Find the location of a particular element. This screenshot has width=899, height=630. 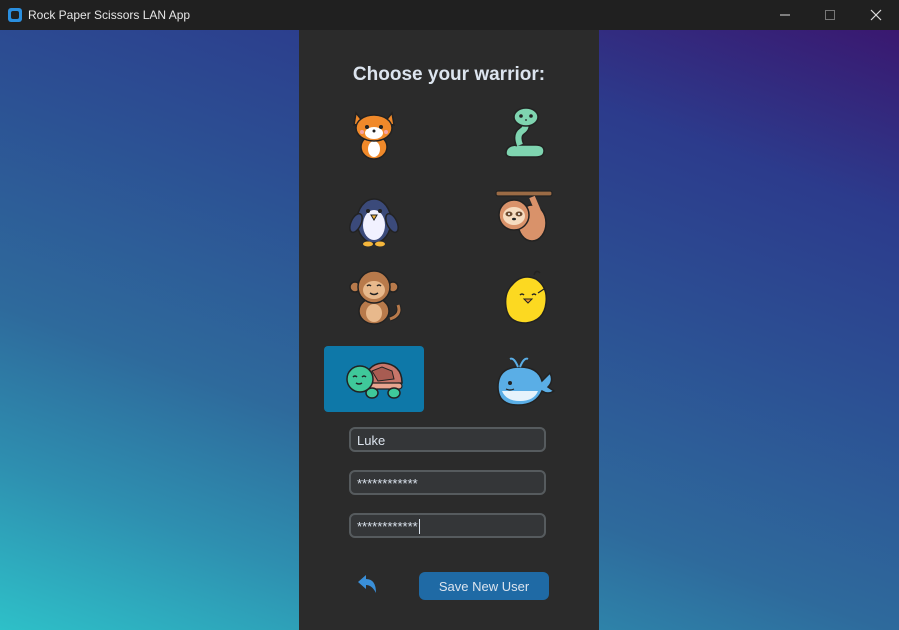

monkey-icon is located at coordinates (375, 297).